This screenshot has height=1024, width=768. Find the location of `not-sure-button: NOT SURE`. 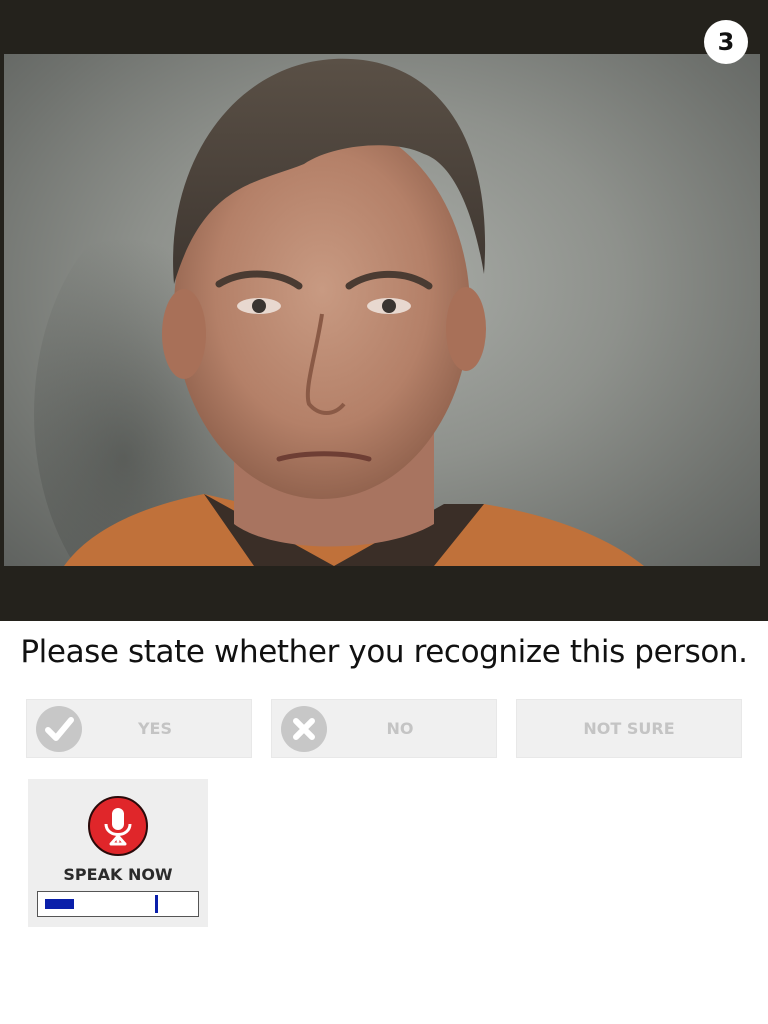

not-sure-button: NOT SURE is located at coordinates (629, 728).